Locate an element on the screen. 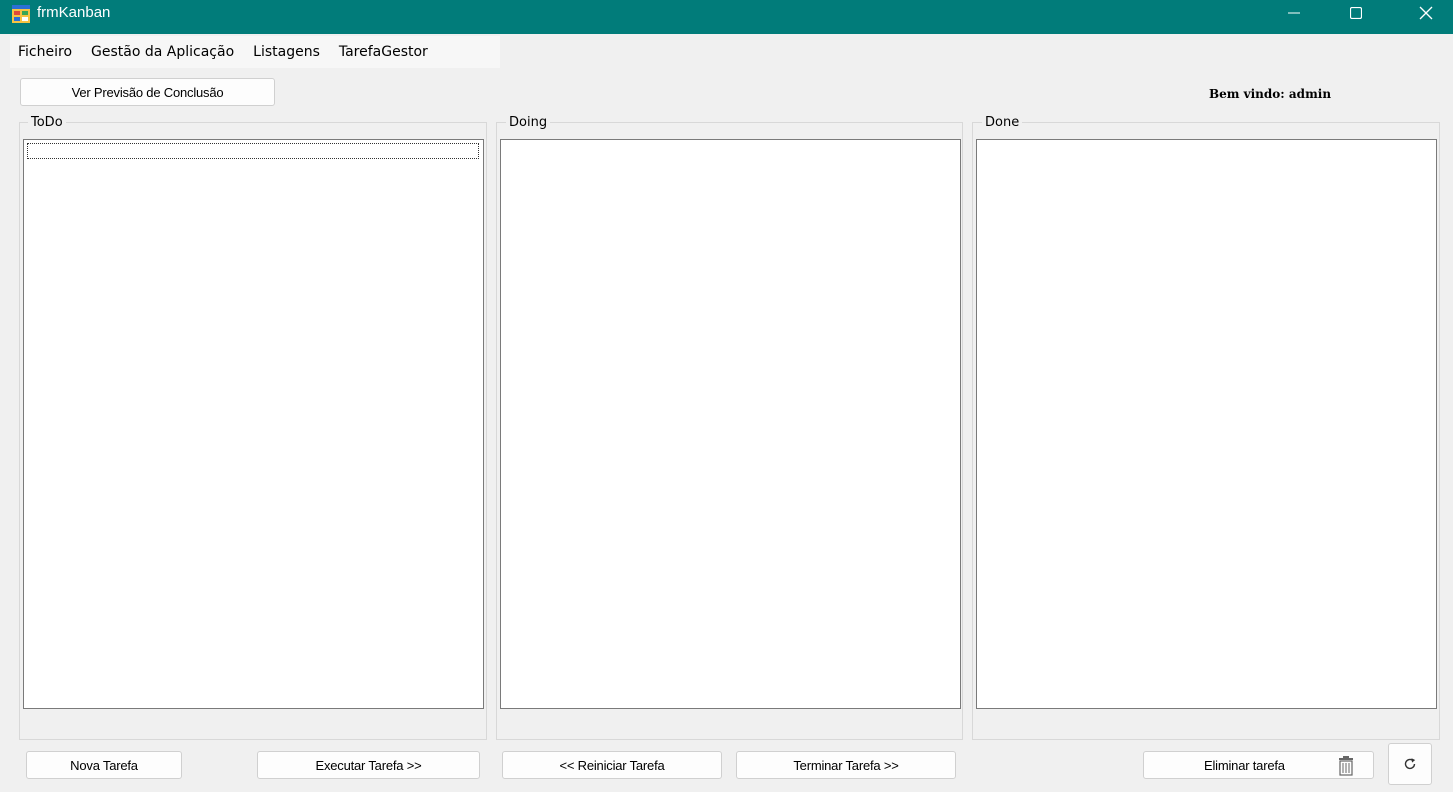 This screenshot has height=792, width=1453. trash-icon is located at coordinates (1346, 766).